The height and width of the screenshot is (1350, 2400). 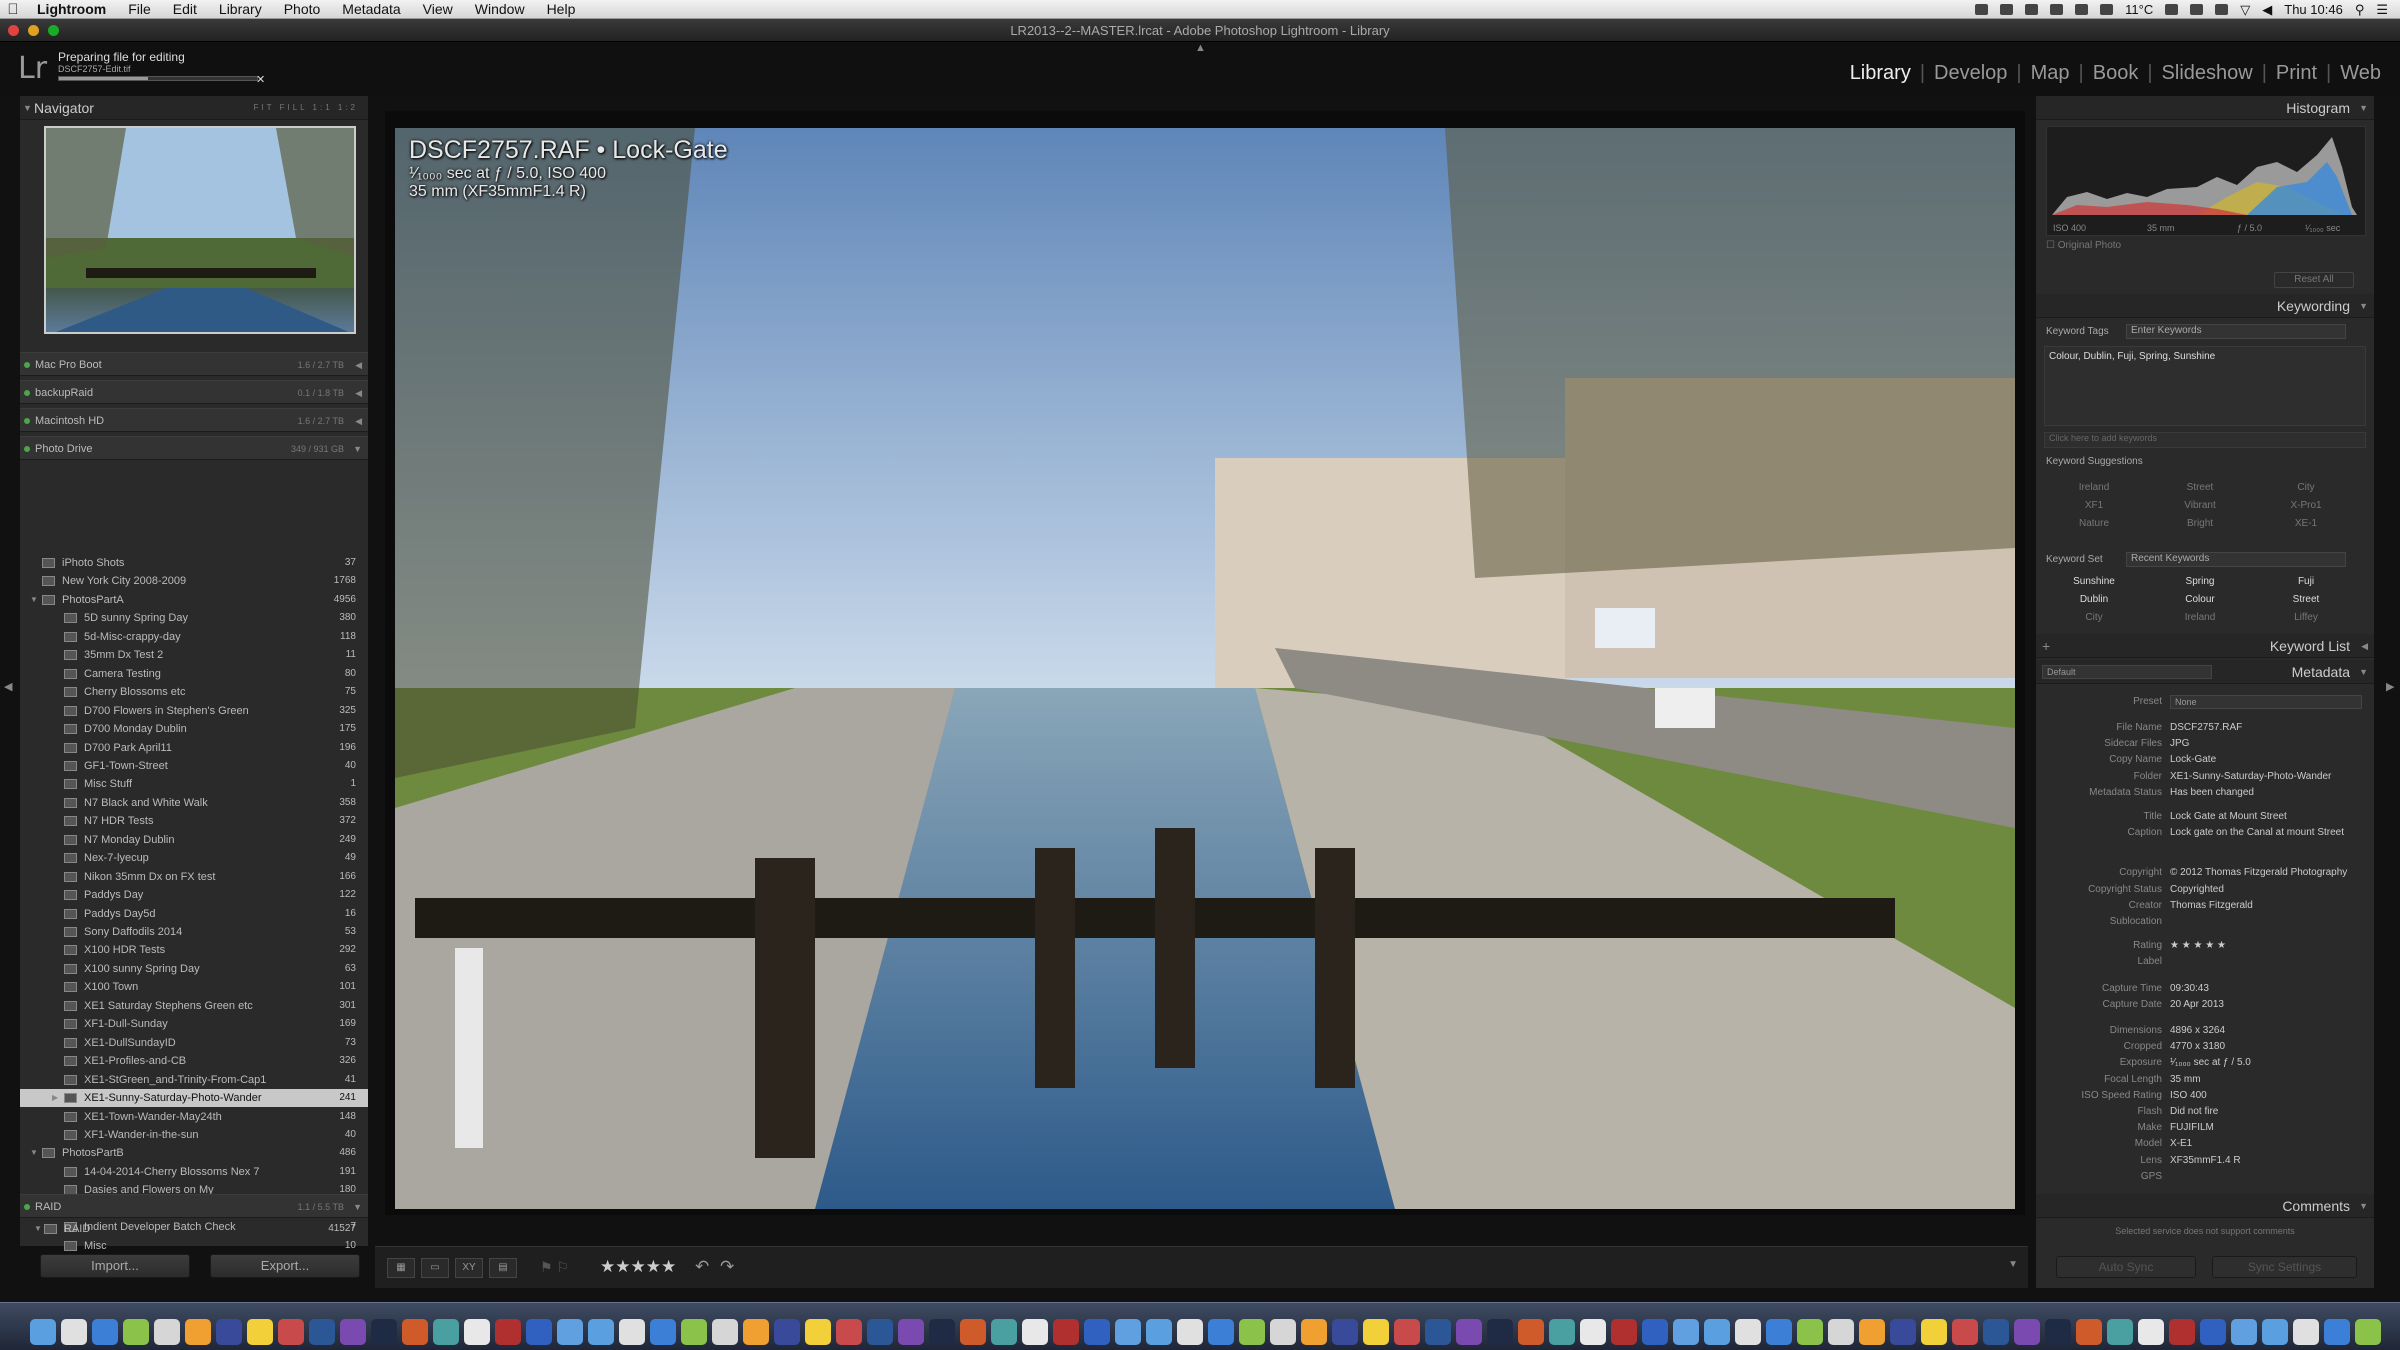 What do you see at coordinates (194, 858) in the screenshot?
I see `folder-row: Nex-7-lyecup 49` at bounding box center [194, 858].